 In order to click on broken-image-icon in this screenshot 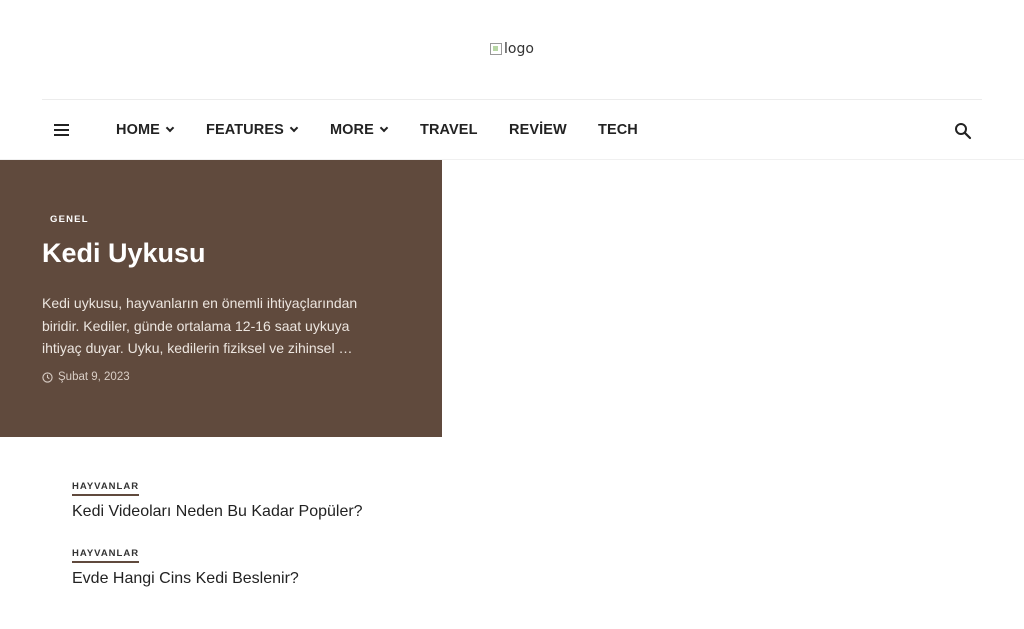, I will do `click(496, 49)`.